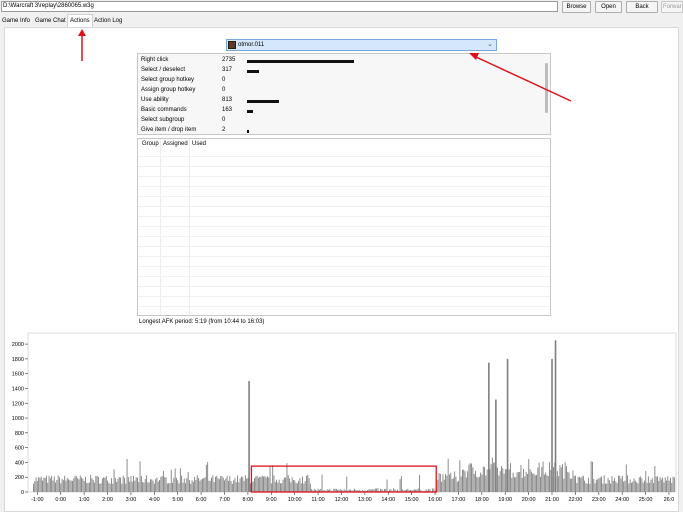 The height and width of the screenshot is (512, 683). Describe the element at coordinates (520, 77) in the screenshot. I see `annotation-arrow-select` at that location.